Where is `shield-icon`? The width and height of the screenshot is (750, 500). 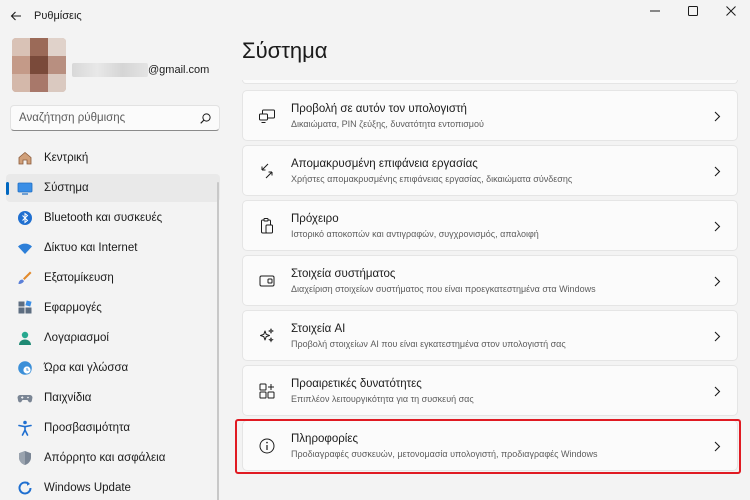
shield-icon is located at coordinates (25, 458).